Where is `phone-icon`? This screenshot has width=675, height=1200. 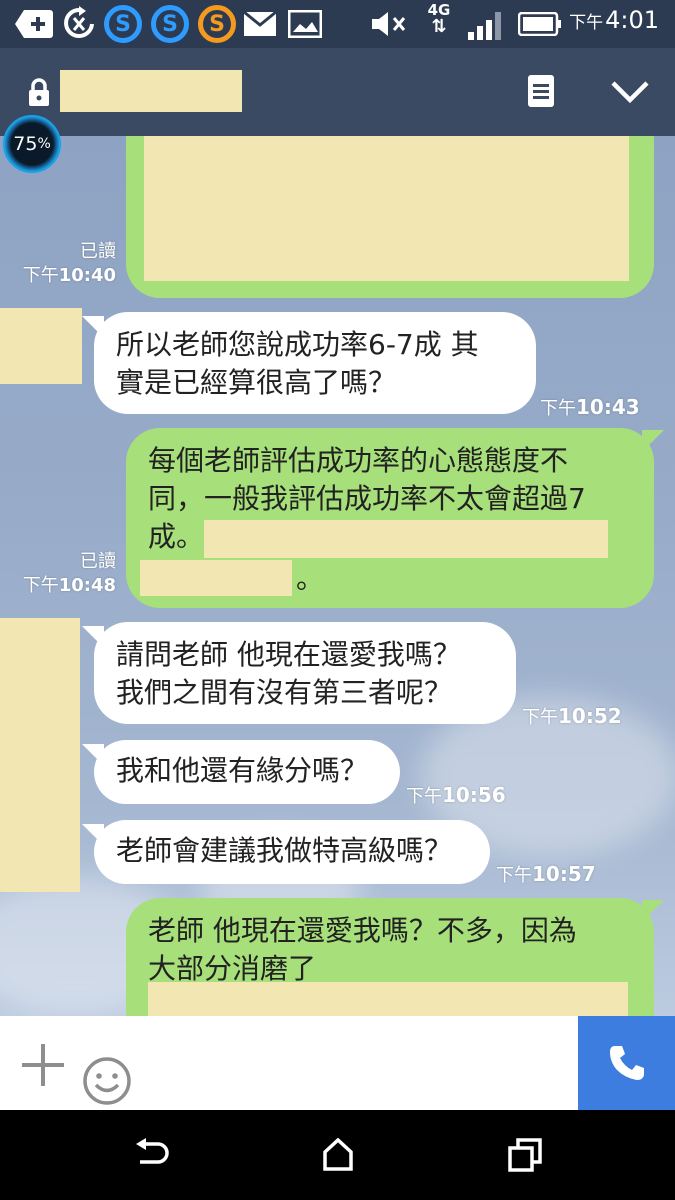 phone-icon is located at coordinates (626, 1063).